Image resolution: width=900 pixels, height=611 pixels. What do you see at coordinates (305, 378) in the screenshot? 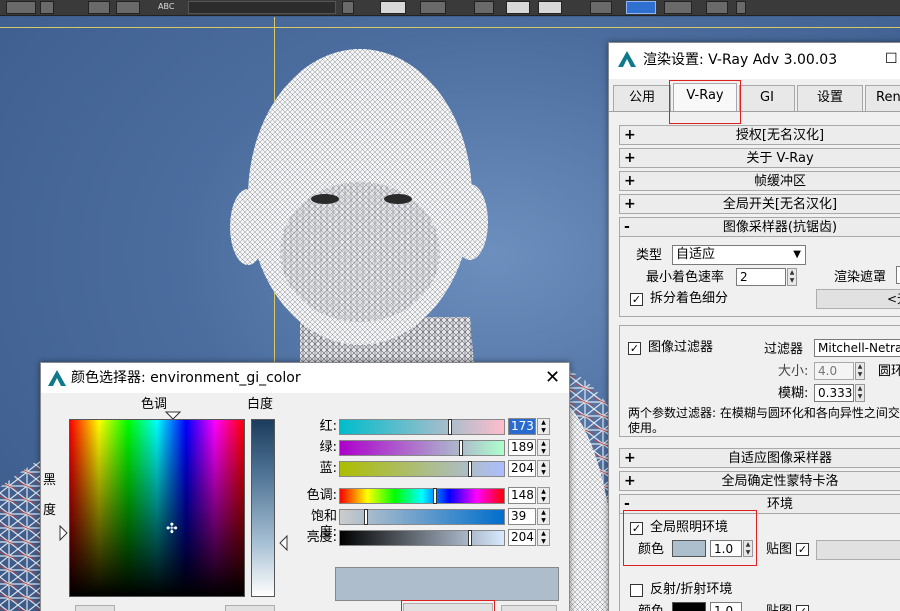
I see `color-picker-titlebar: 颜色选择器: environment_gi_color ✕` at bounding box center [305, 378].